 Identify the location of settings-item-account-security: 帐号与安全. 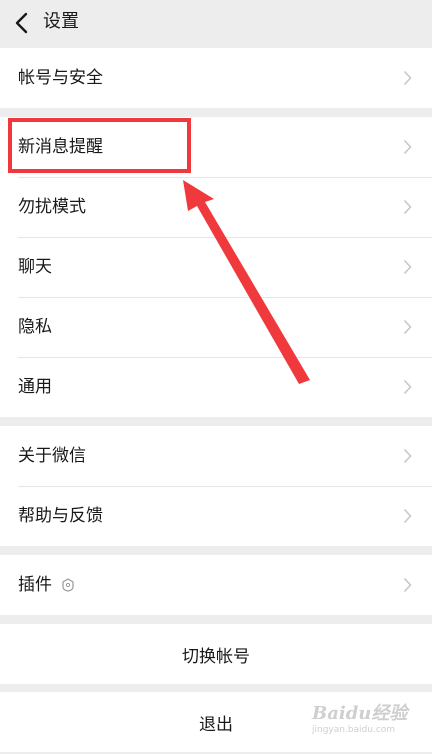
(216, 78).